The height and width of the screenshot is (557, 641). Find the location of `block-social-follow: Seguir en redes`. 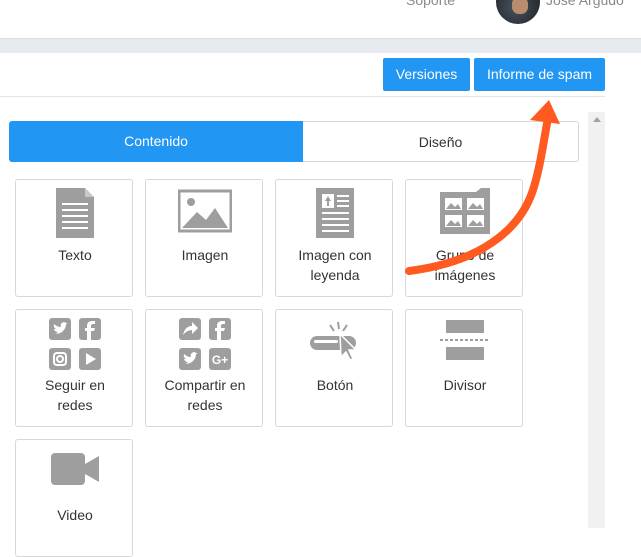

block-social-follow: Seguir en redes is located at coordinates (74, 368).